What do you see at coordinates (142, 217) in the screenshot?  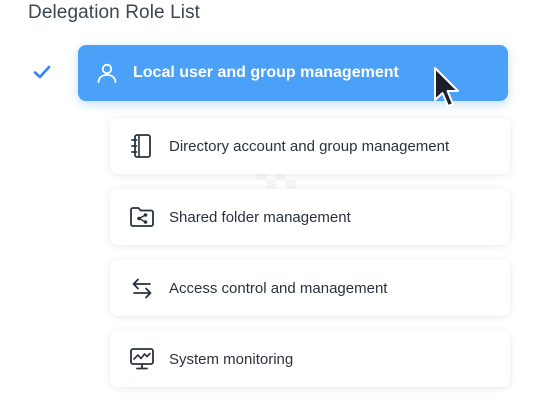 I see `shared-folder-icon` at bounding box center [142, 217].